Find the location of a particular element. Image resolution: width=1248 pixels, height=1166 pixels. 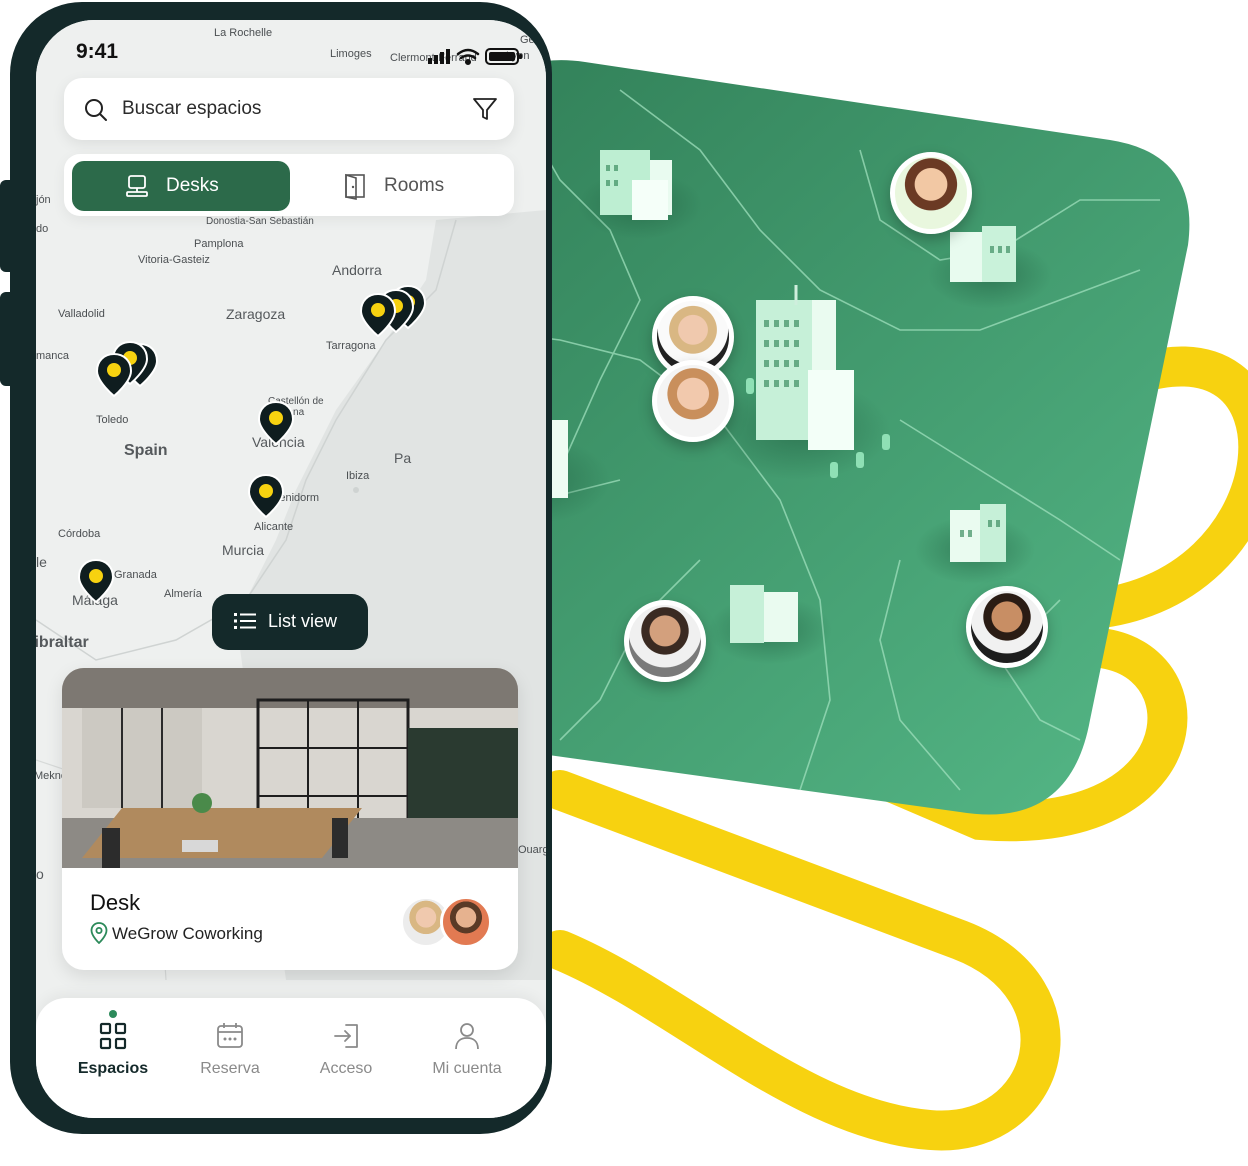

list-view-button: List view is located at coordinates (290, 622).